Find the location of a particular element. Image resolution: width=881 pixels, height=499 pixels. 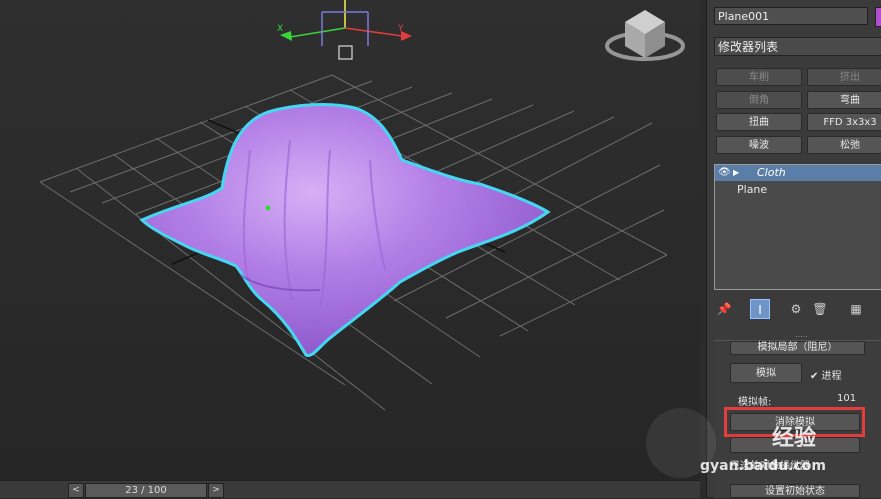

modifier-relax-button: 松弛 is located at coordinates (844, 145).